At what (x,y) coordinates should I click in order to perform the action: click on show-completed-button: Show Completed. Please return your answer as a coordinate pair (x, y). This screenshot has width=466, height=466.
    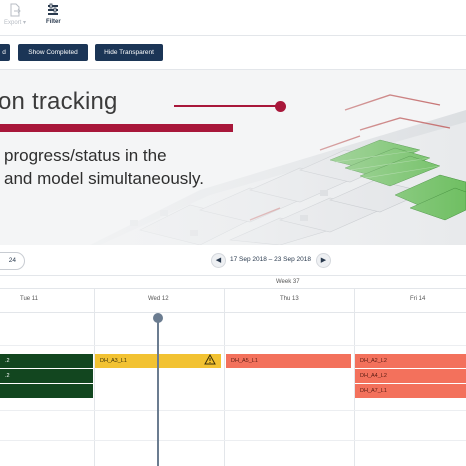
    Looking at the image, I should click on (53, 52).